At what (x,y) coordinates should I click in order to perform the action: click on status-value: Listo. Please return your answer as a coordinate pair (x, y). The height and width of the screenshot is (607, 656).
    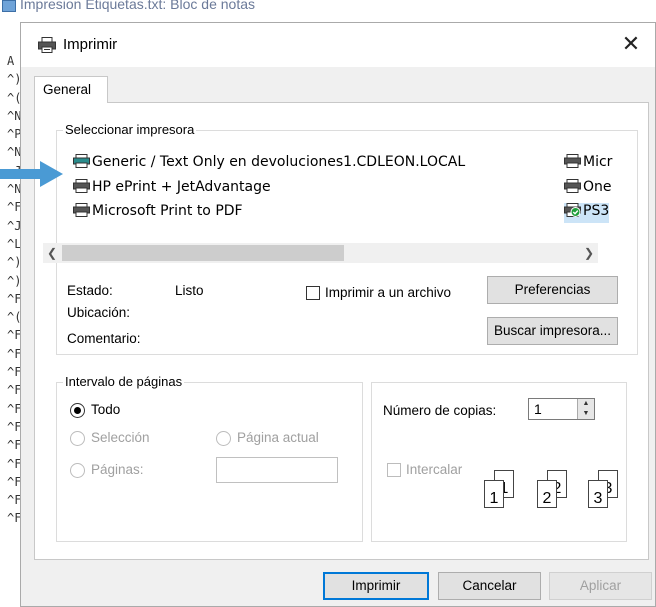
    Looking at the image, I should click on (189, 290).